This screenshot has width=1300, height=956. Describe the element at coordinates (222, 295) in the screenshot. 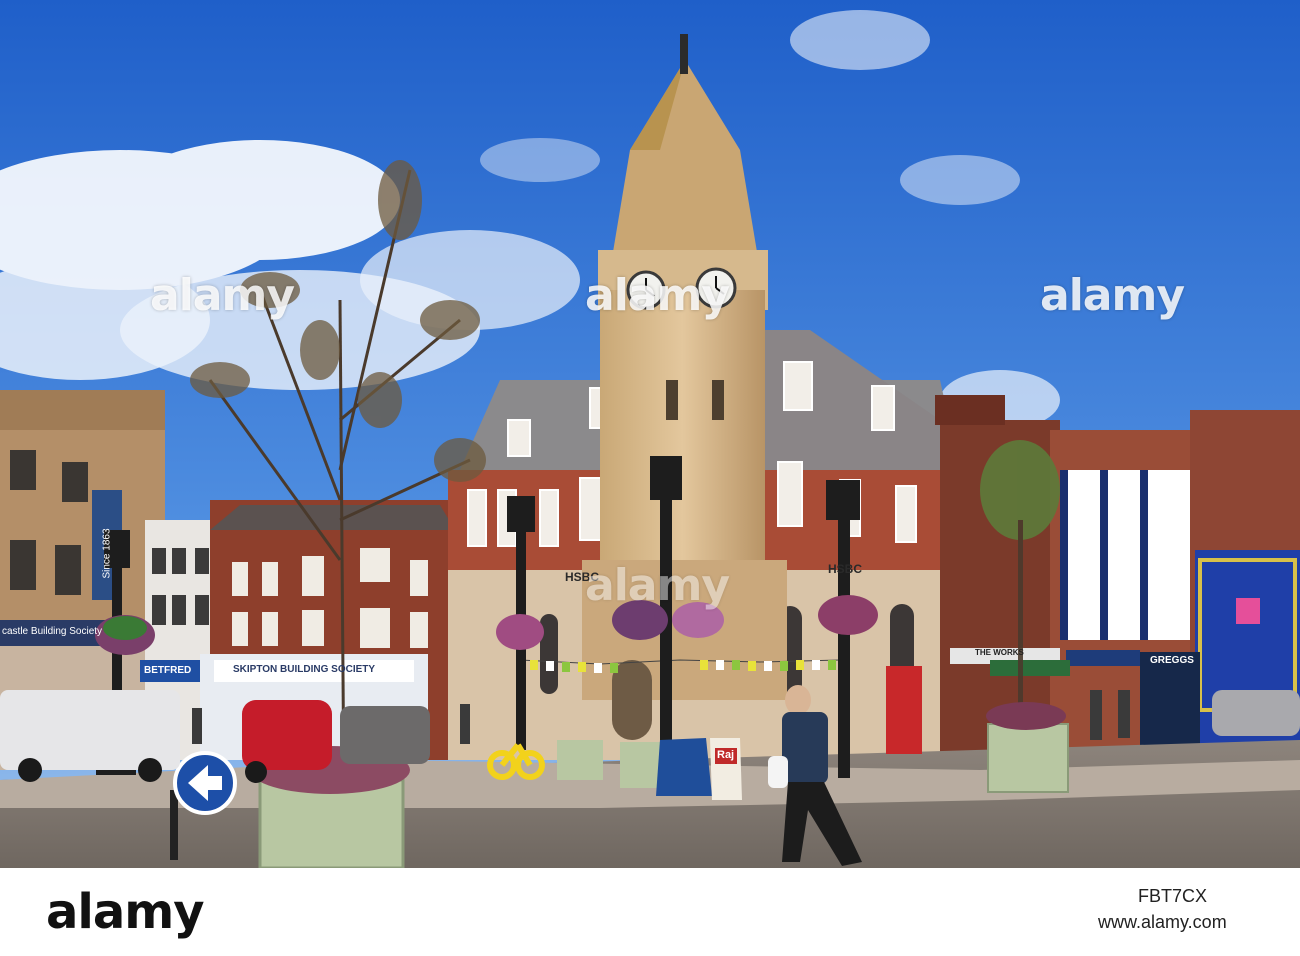

I see `watermark-1: alamy` at that location.